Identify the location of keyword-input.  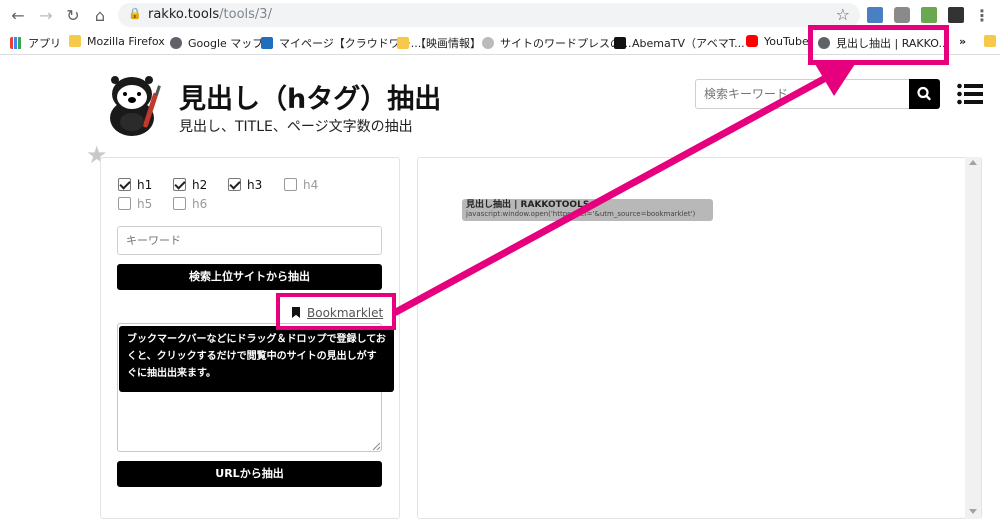
(249, 240).